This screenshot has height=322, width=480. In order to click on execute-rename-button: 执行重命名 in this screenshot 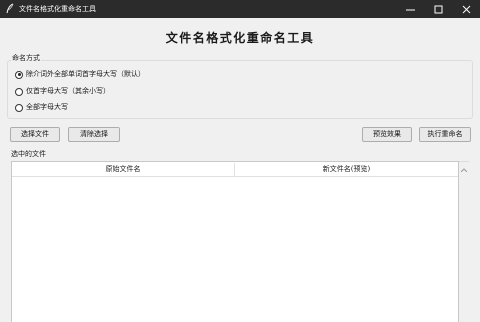, I will do `click(445, 134)`.